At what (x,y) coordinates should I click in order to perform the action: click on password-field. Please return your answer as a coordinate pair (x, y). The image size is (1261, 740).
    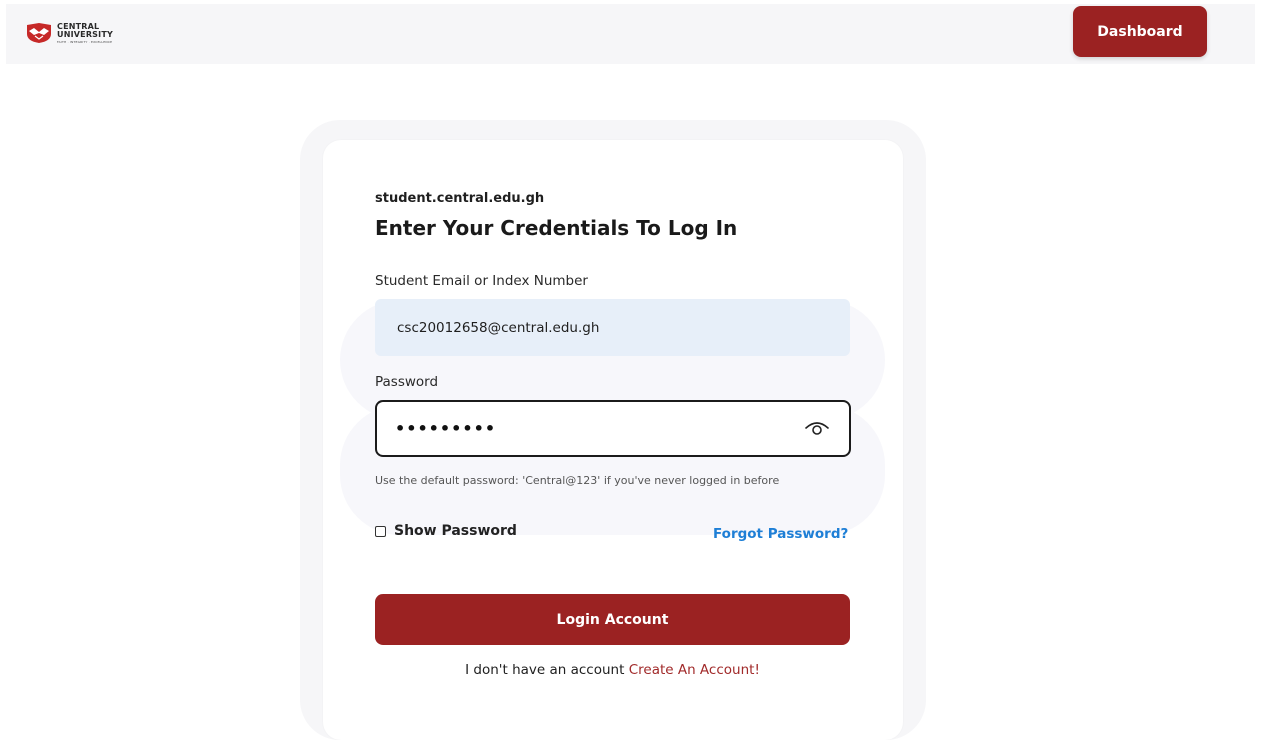
    Looking at the image, I should click on (577, 428).